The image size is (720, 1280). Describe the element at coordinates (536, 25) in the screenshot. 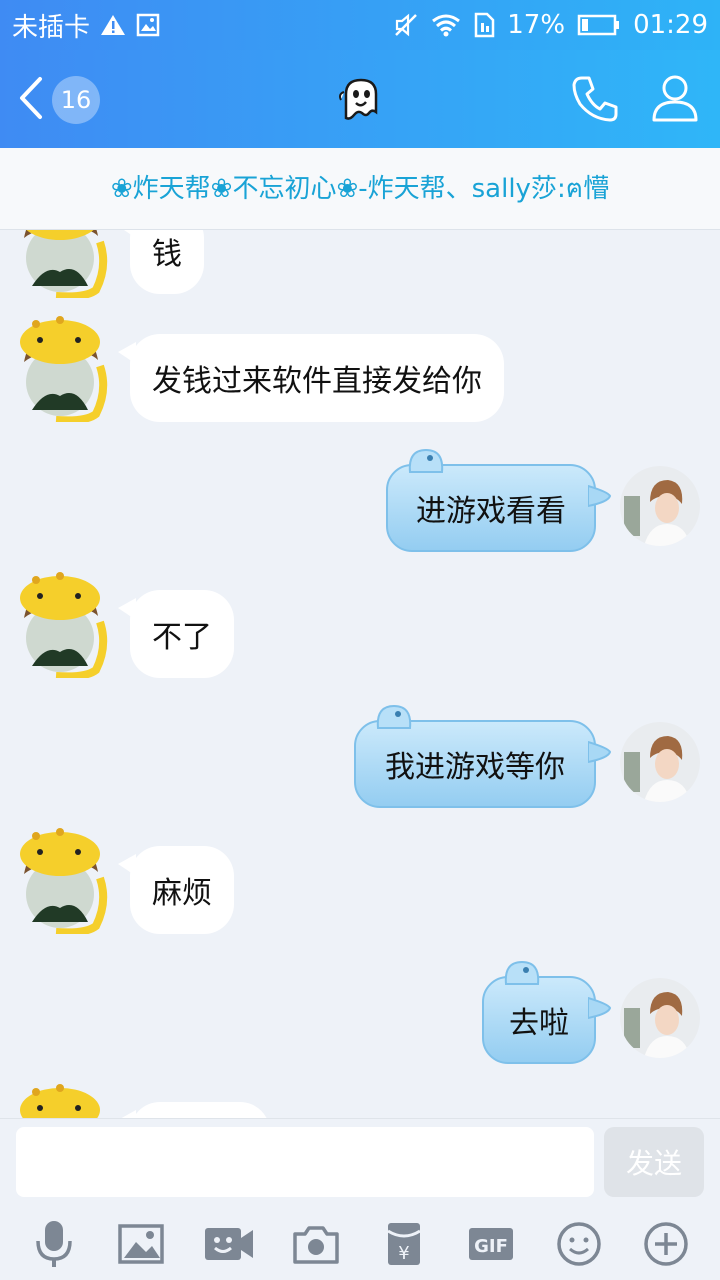

I see `battery-percent: 17%` at that location.